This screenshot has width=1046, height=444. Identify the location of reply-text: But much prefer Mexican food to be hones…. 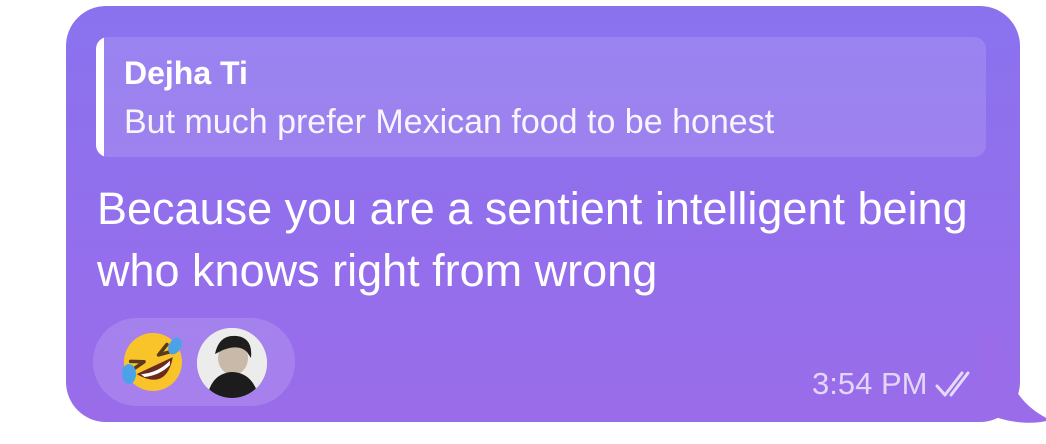
(449, 122).